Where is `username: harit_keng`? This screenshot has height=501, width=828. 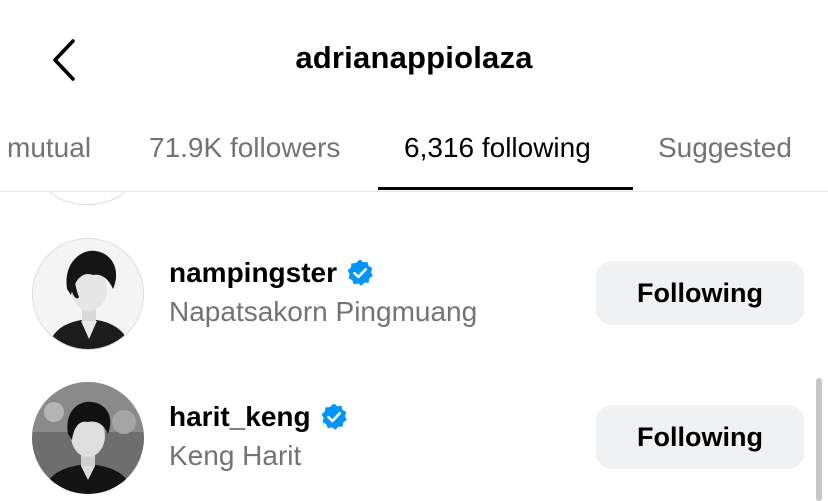 username: harit_keng is located at coordinates (240, 417).